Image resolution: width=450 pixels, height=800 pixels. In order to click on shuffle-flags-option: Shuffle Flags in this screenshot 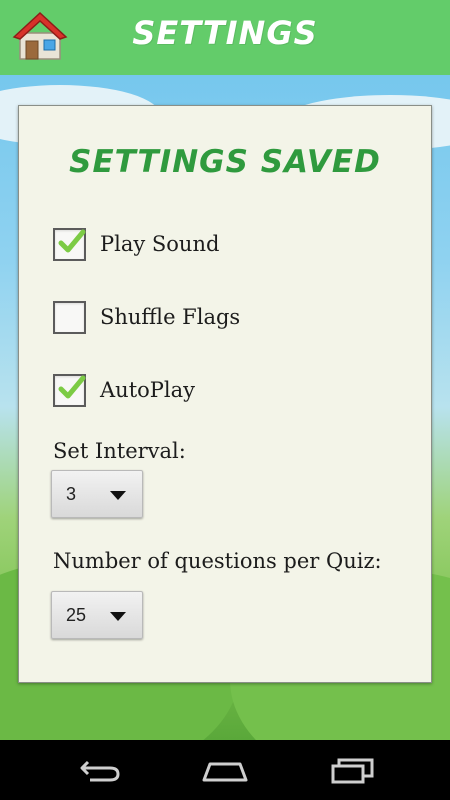, I will do `click(146, 317)`.